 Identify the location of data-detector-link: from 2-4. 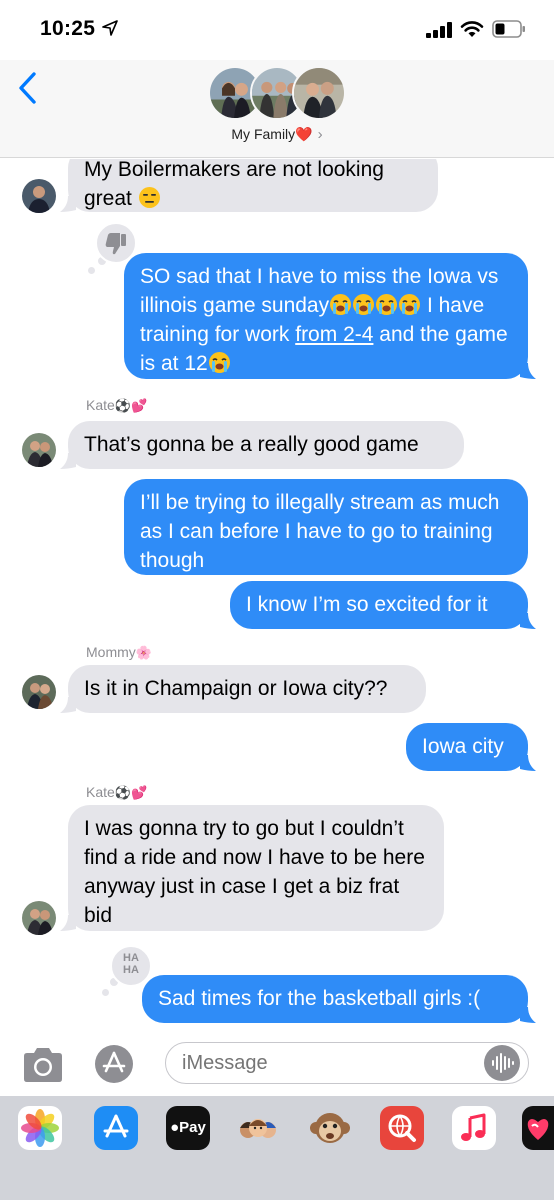
(334, 334).